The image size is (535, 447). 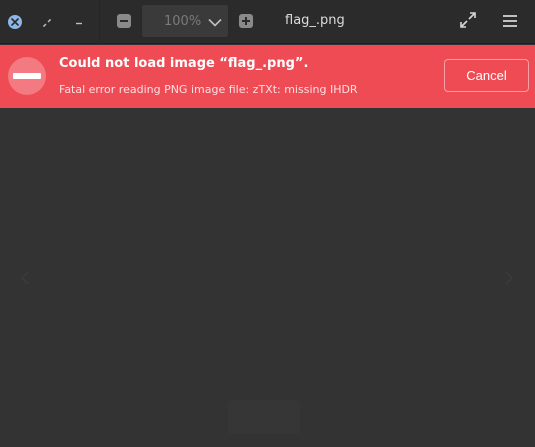 I want to click on window-minimize-button, so click(x=79, y=22).